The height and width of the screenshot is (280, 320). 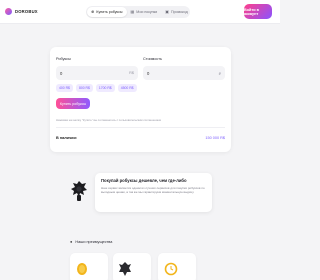 I want to click on advantage-card-clock, so click(x=177, y=266).